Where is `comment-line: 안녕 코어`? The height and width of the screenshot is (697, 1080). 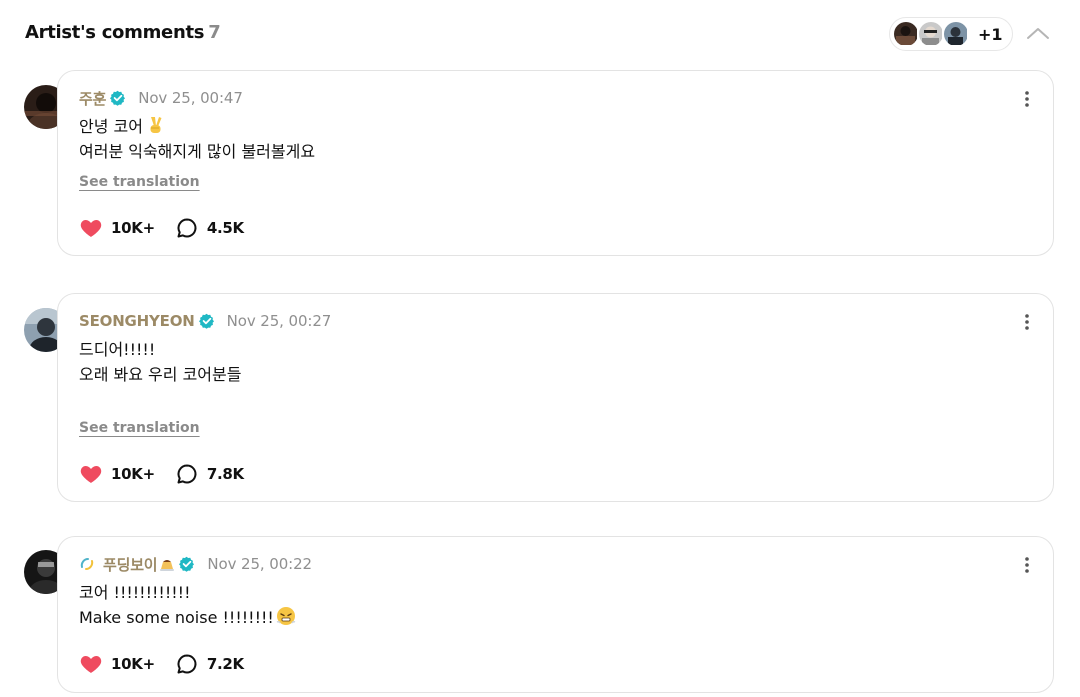 comment-line: 안녕 코어 is located at coordinates (111, 126).